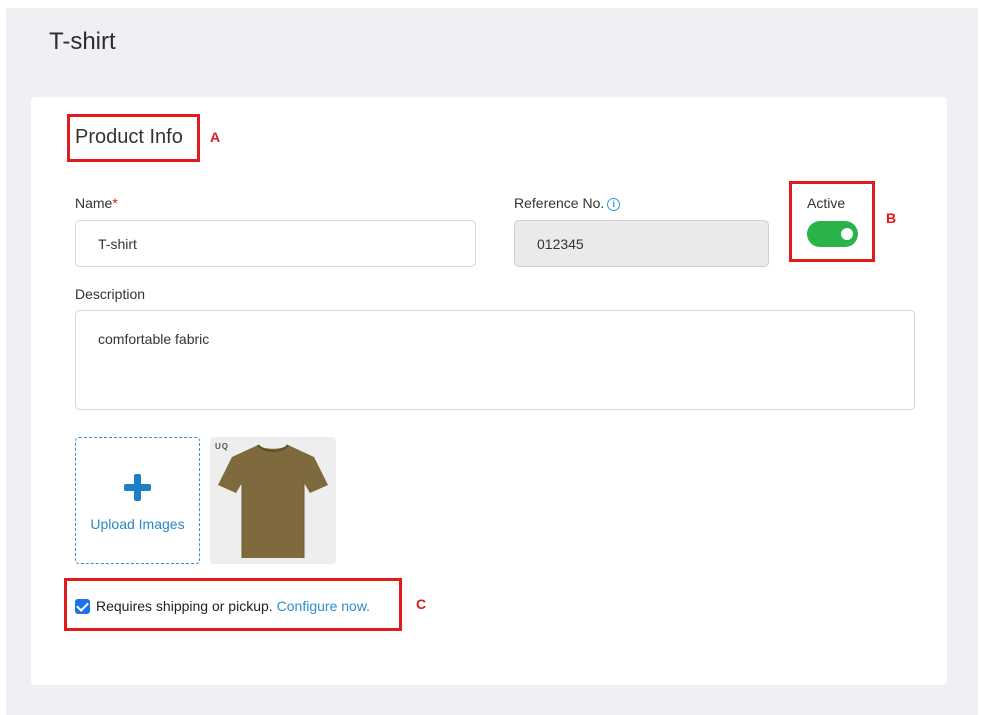  I want to click on thumbnail-logo: UQ, so click(222, 446).